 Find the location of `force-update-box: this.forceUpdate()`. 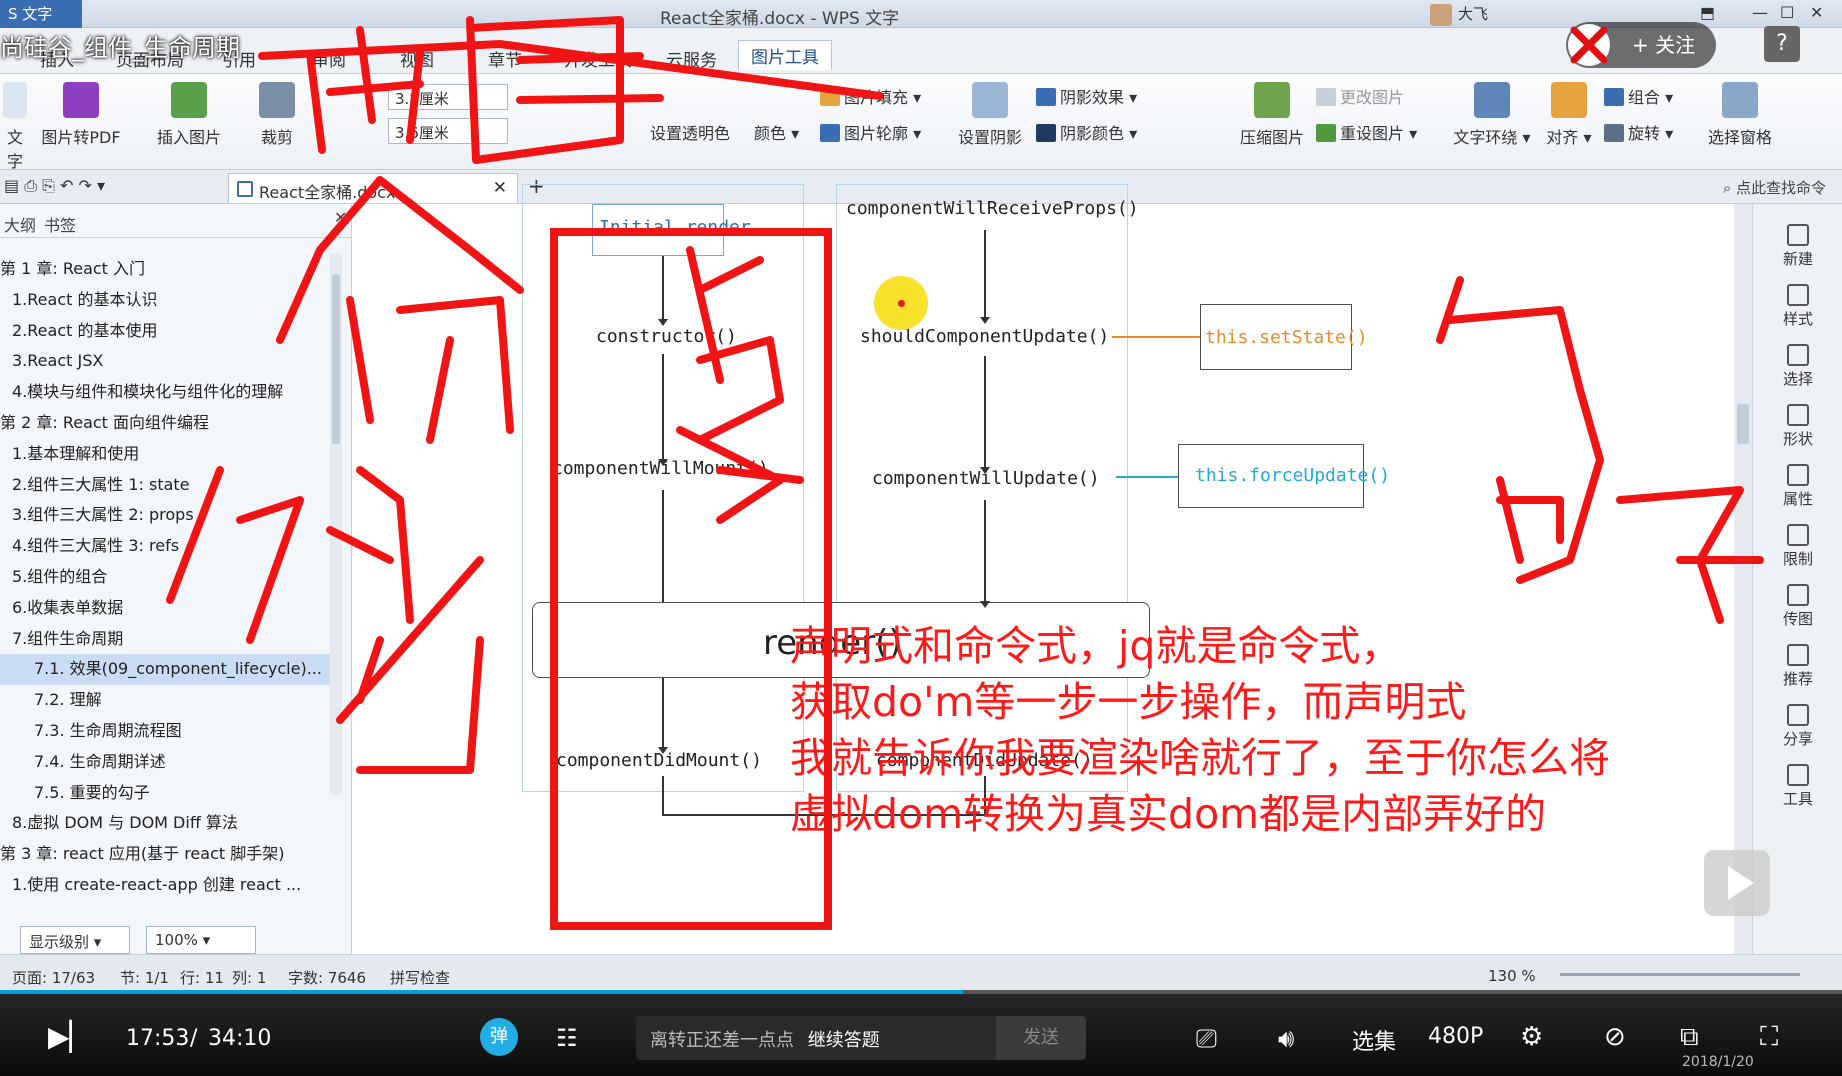

force-update-box: this.forceUpdate() is located at coordinates (1284, 476).